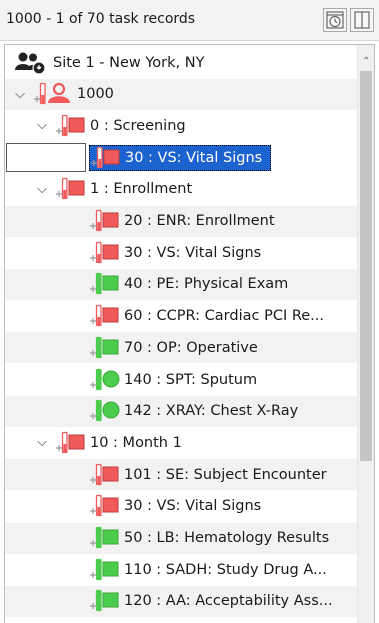 The height and width of the screenshot is (623, 379). I want to click on scrollbar-thumb, so click(366, 266).